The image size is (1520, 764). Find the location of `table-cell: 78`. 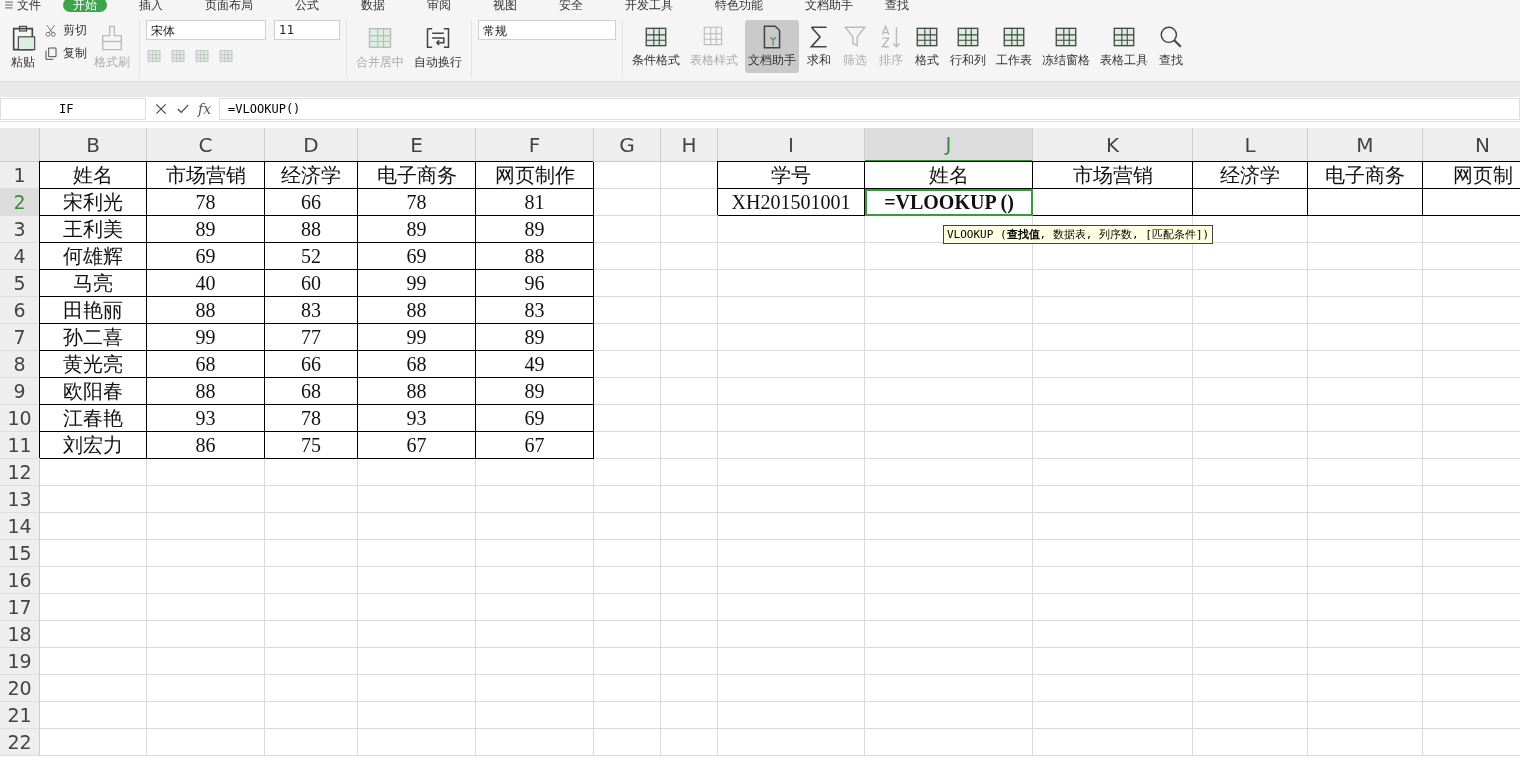

table-cell: 78 is located at coordinates (417, 202).